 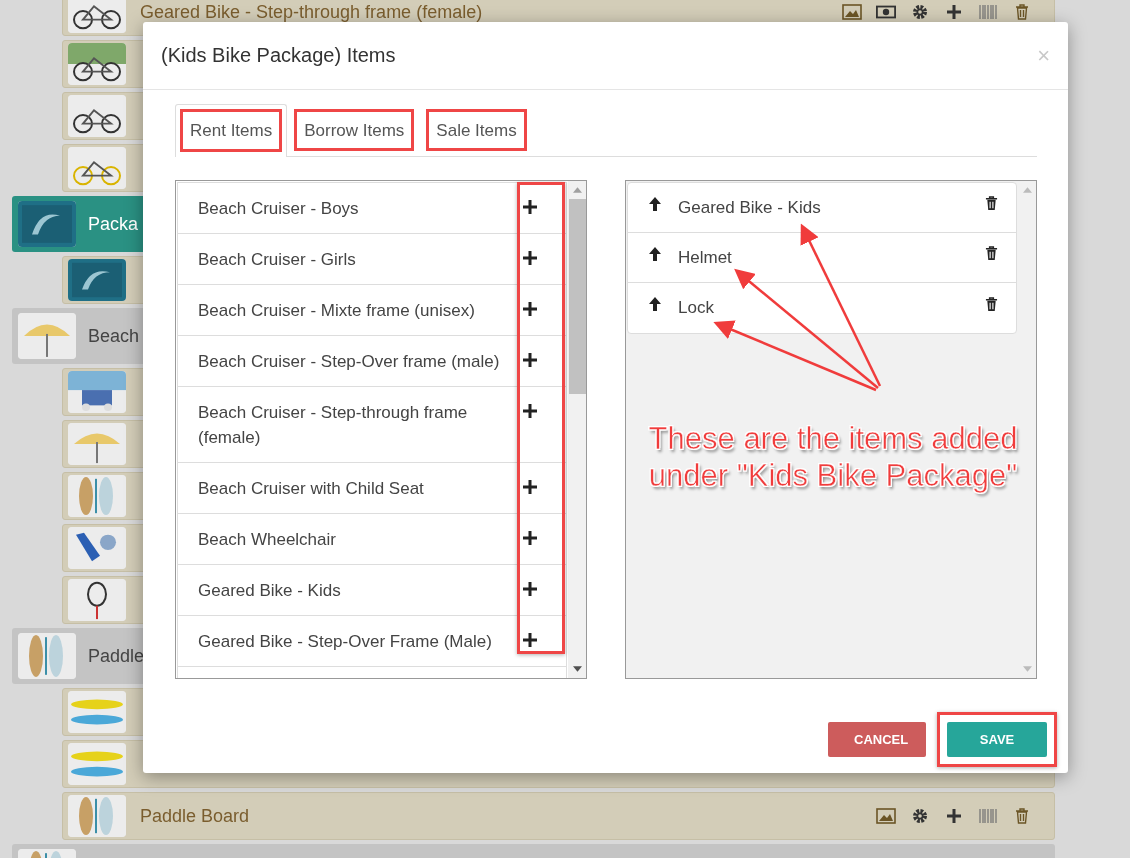 What do you see at coordinates (705, 257) in the screenshot?
I see `item-name: Helmet` at bounding box center [705, 257].